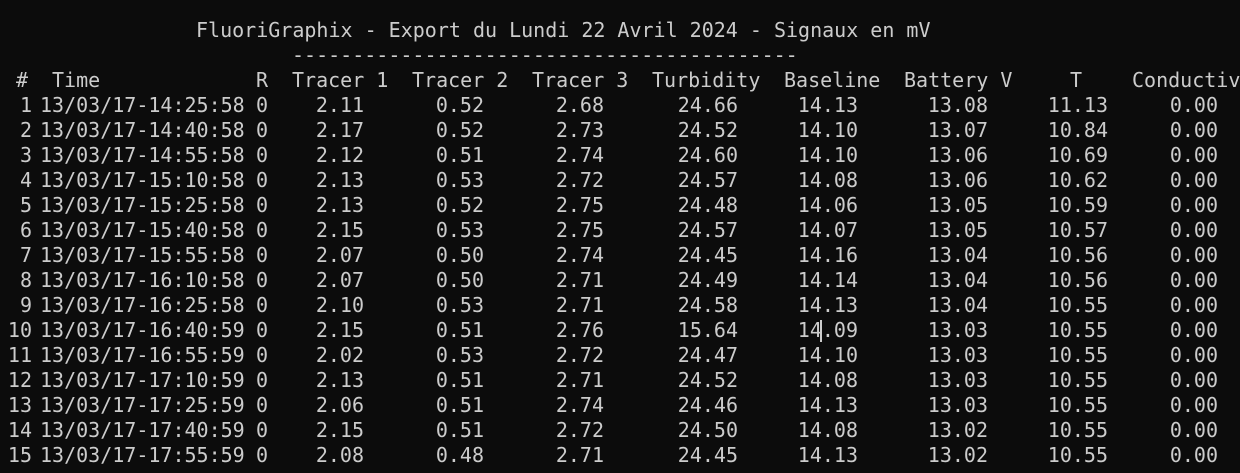  I want to click on cell-col-tracer1: 2.11, so click(339, 105).